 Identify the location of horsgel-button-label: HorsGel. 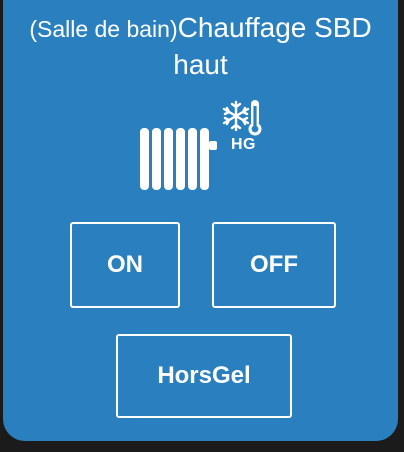
(204, 375).